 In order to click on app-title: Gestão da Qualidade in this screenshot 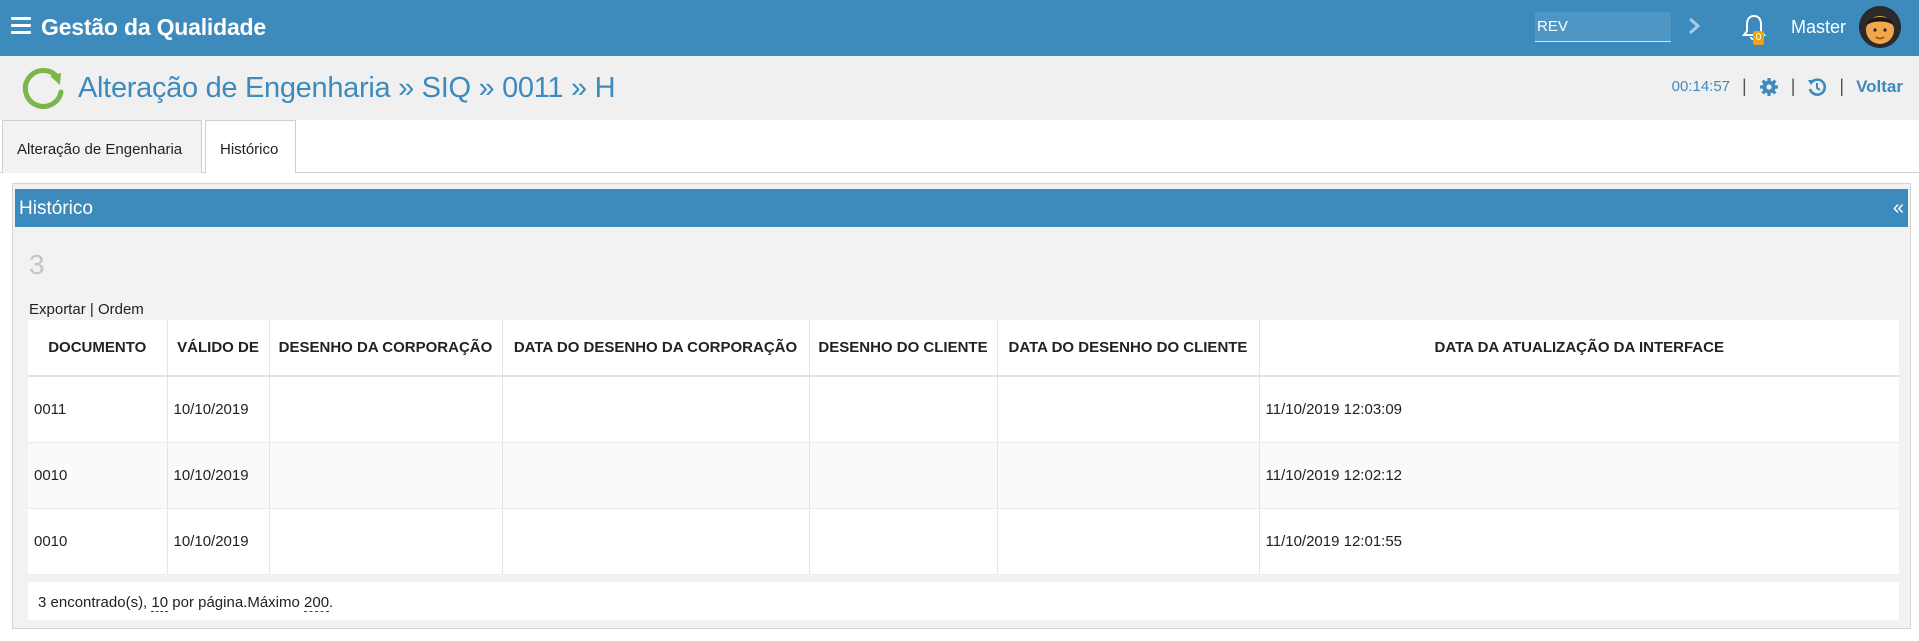, I will do `click(153, 27)`.